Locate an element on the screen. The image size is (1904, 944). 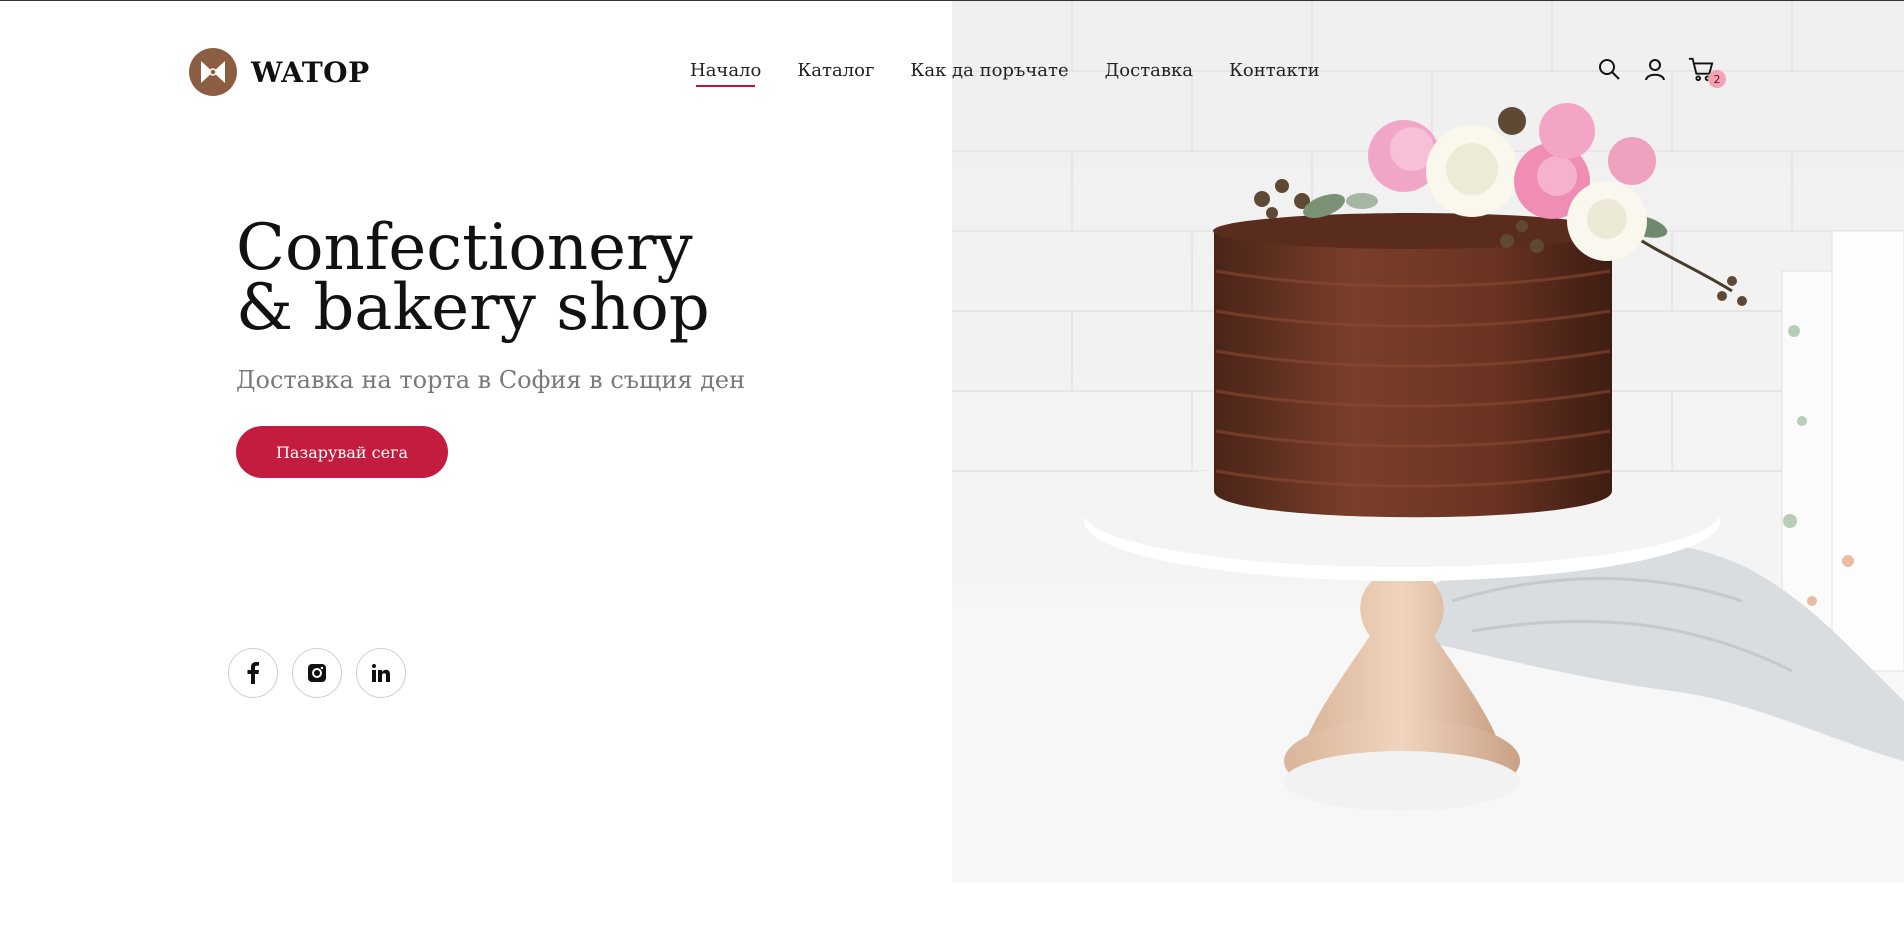
nav-item-contacts: Контакти is located at coordinates (1274, 70).